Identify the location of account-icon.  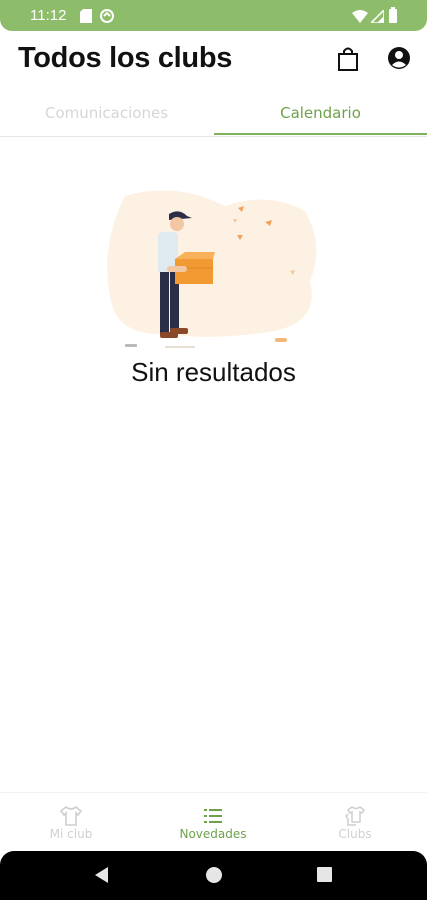
(399, 58).